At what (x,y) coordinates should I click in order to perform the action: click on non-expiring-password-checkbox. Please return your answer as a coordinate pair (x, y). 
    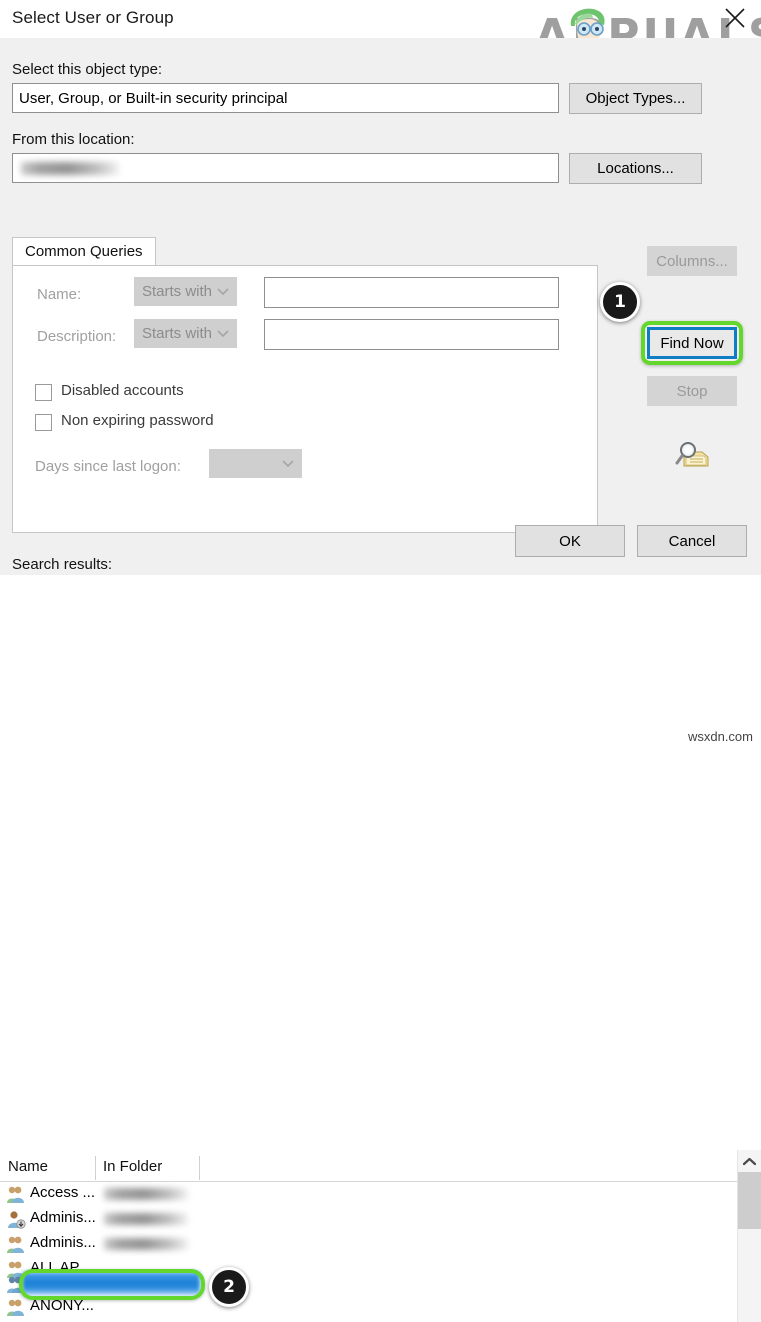
    Looking at the image, I should click on (43, 422).